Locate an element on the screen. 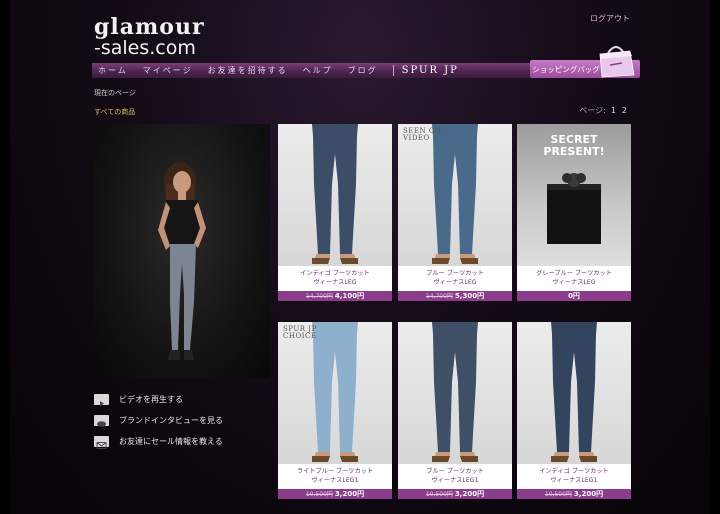 This screenshot has height=514, width=720. breadcrumb: 現在のページ is located at coordinates (115, 93).